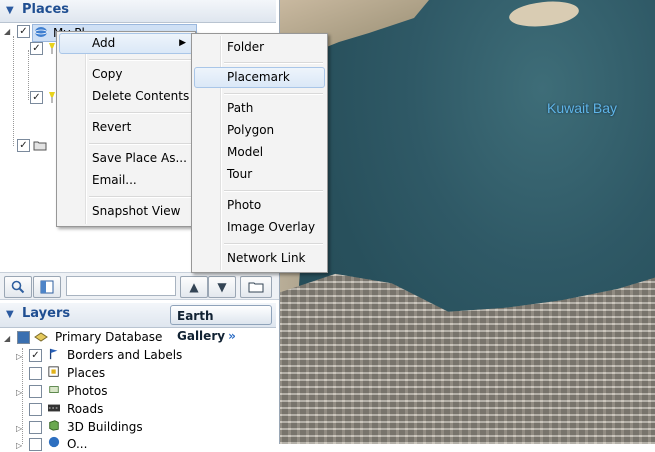 Image resolution: width=655 pixels, height=452 pixels. What do you see at coordinates (53, 354) in the screenshot?
I see `flag-icon` at bounding box center [53, 354].